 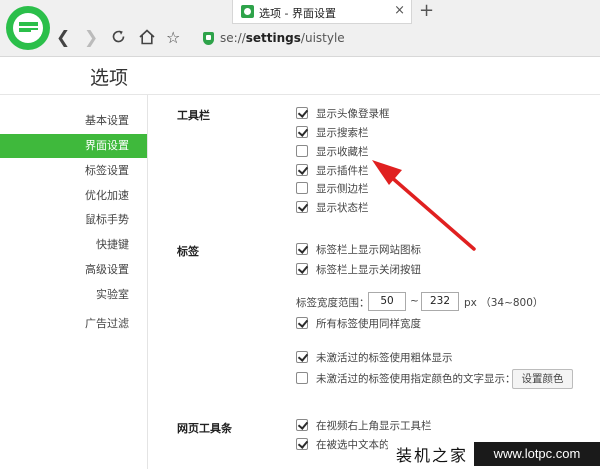 I want to click on arrow-shaft, so click(x=432, y=212).